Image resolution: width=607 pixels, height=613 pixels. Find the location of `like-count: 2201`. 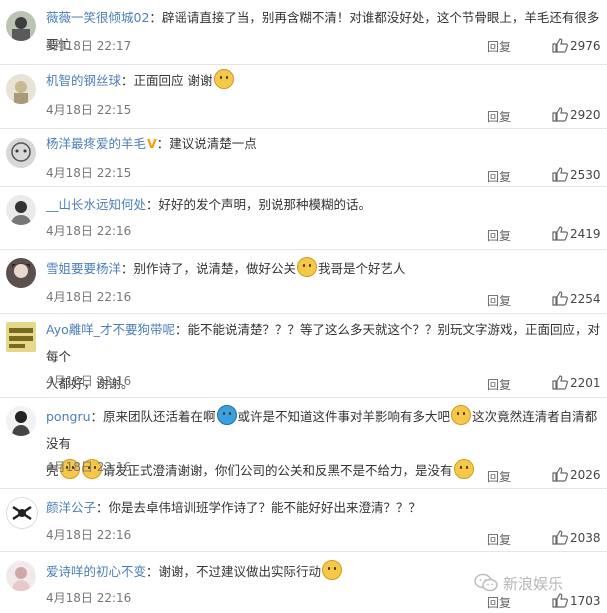

like-count: 2201 is located at coordinates (585, 382).